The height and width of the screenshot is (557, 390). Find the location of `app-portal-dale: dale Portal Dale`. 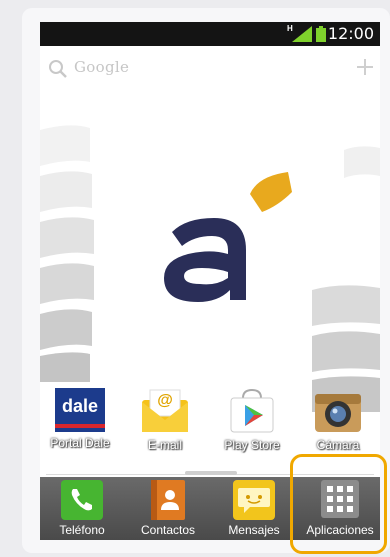

app-portal-dale: dale Portal Dale is located at coordinates (80, 419).